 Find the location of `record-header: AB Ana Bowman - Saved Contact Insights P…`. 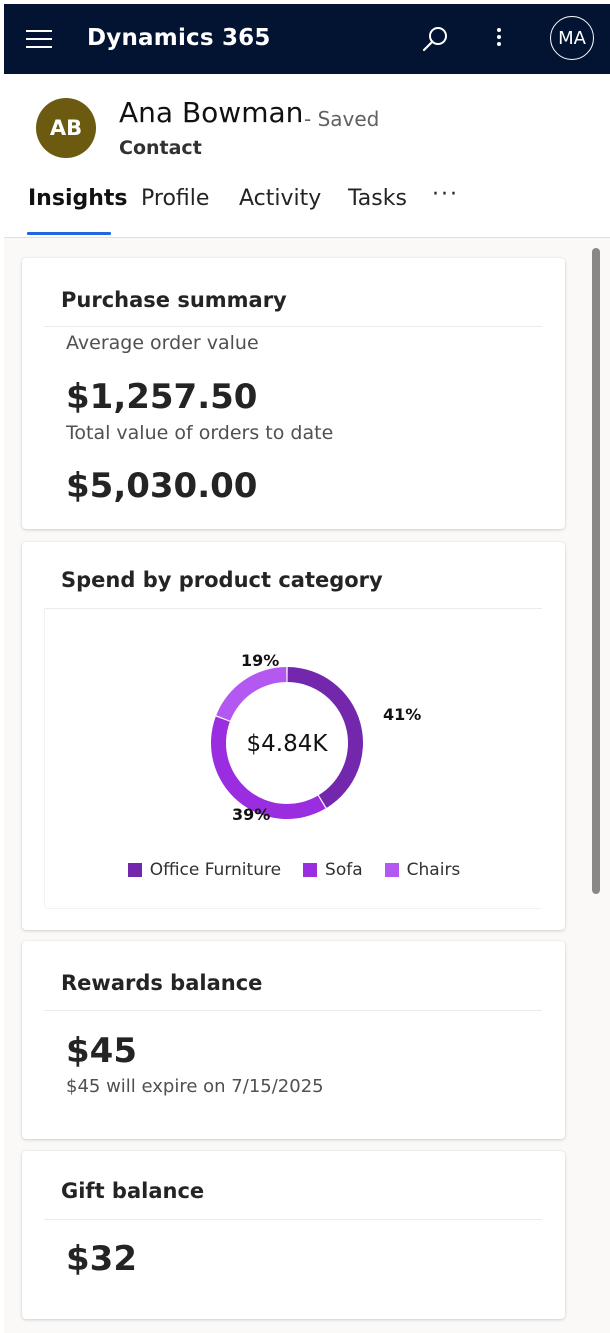

record-header: AB Ana Bowman - Saved Contact Insights P… is located at coordinates (307, 156).